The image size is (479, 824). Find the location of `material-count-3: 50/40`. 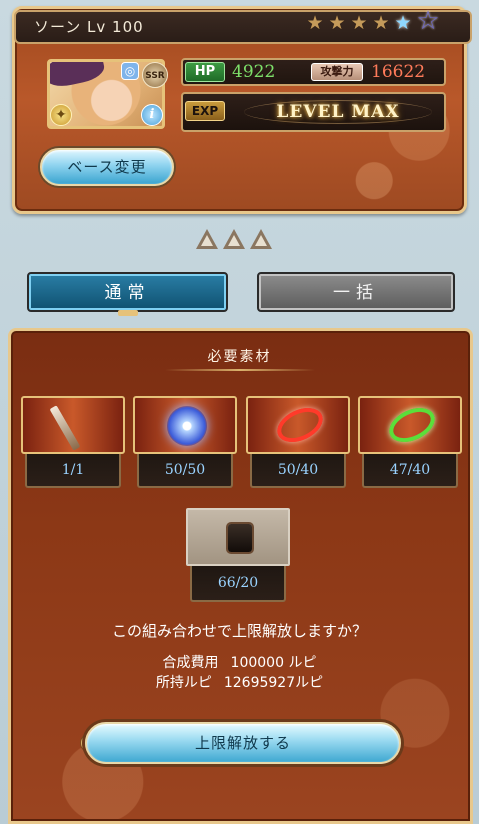

material-count-3: 50/40 is located at coordinates (298, 471).